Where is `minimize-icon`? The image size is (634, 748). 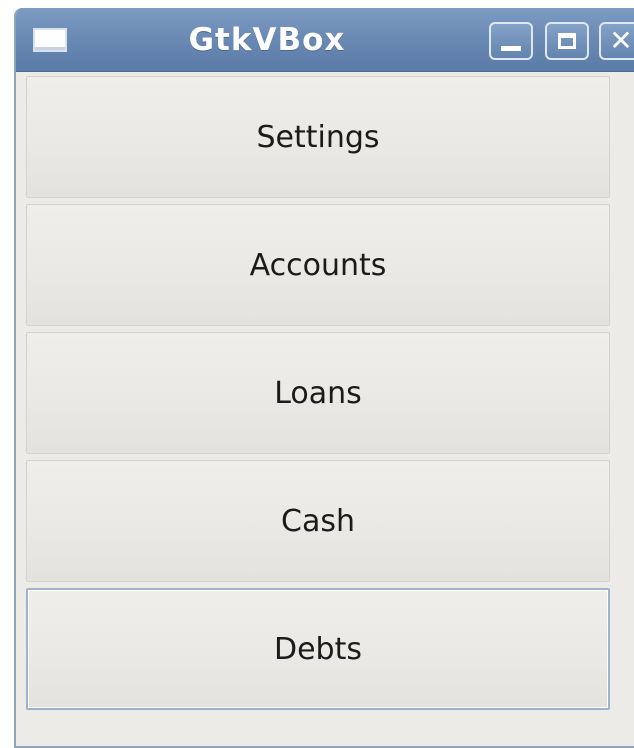 minimize-icon is located at coordinates (511, 48).